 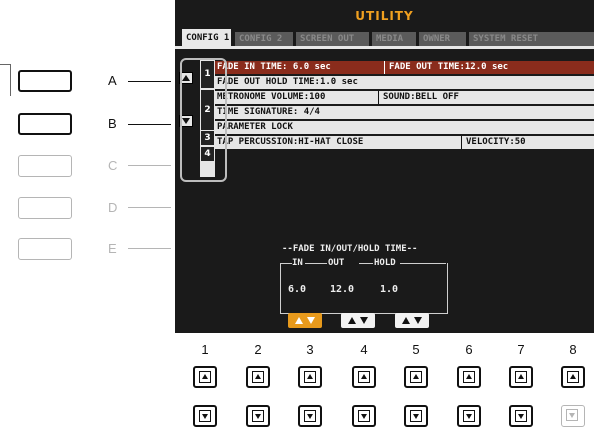 I want to click on row-parameter-lock: PARAMETER LOCK, so click(x=404, y=127).